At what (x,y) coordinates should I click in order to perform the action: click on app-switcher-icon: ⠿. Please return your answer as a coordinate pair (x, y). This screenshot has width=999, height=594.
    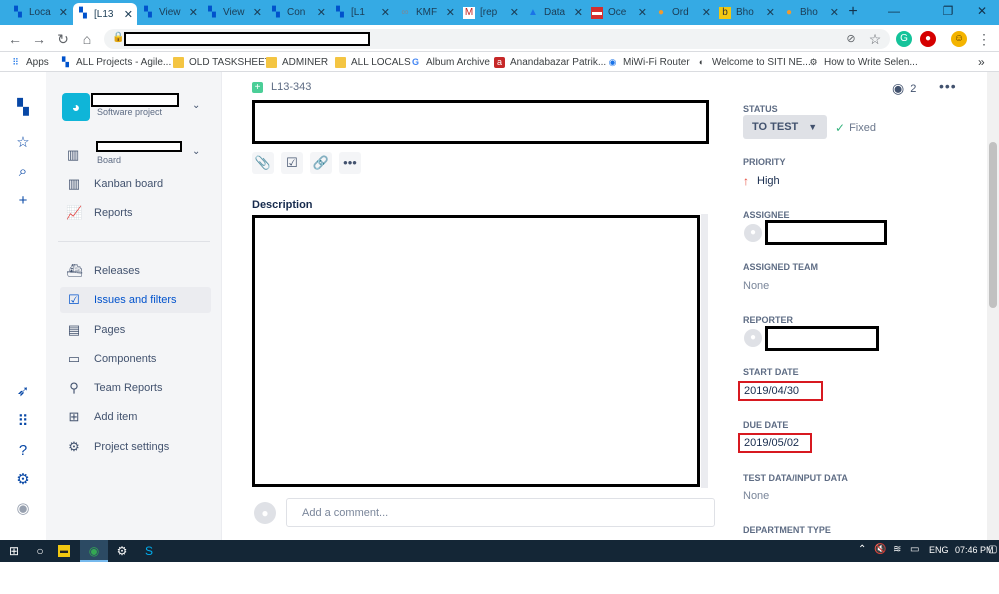
    Looking at the image, I should click on (23, 422).